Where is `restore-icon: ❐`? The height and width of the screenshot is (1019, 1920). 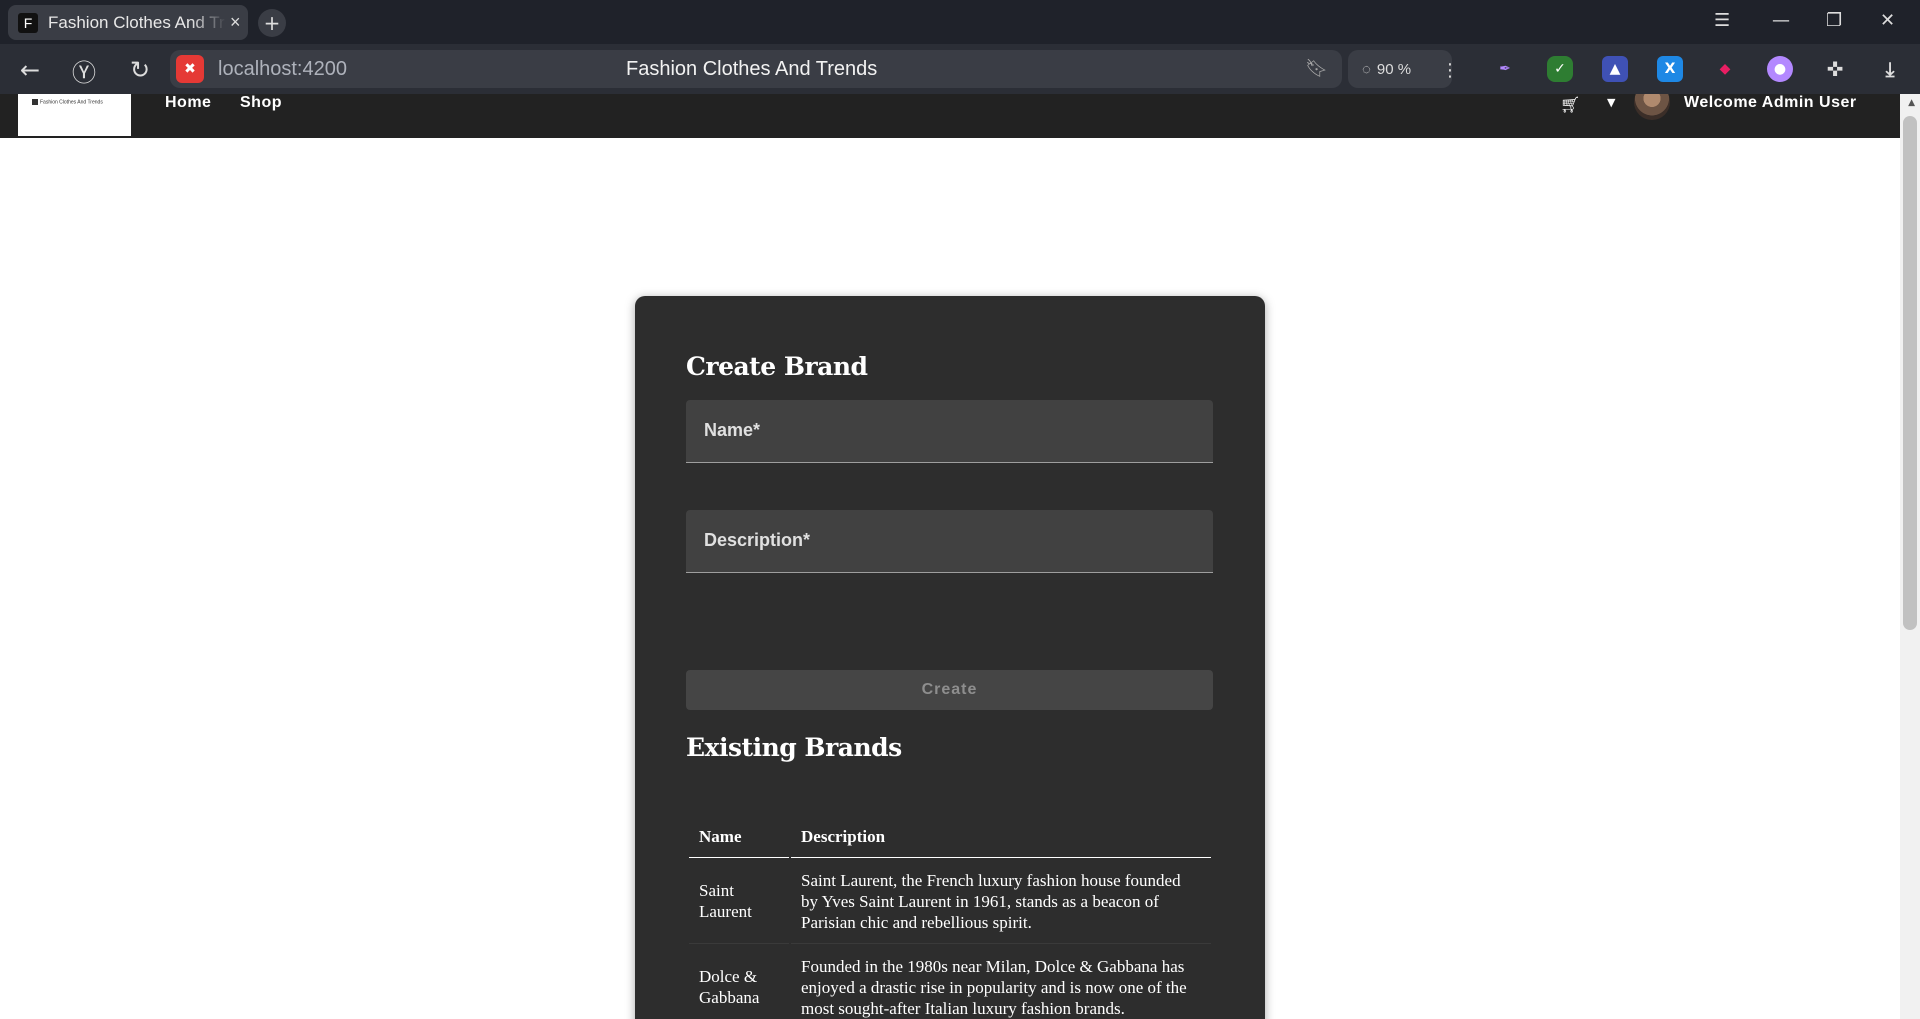
restore-icon: ❐ is located at coordinates (1834, 20).